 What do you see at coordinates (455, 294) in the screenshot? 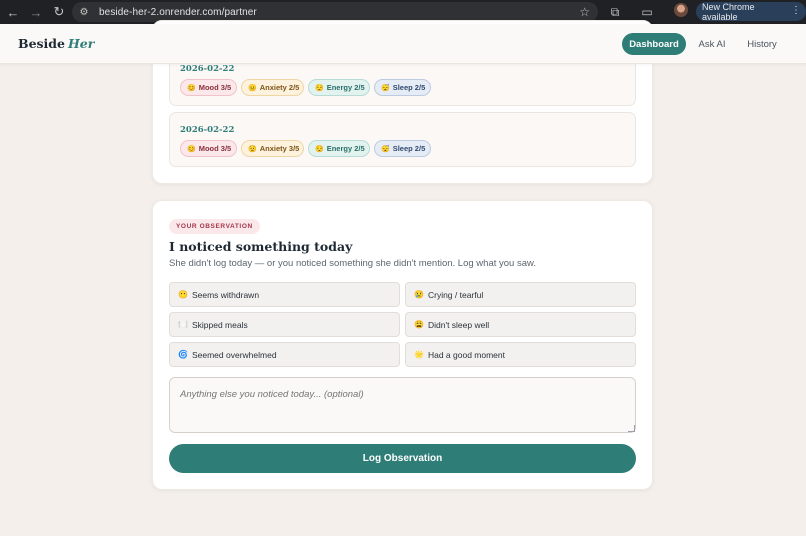
I see `option-label: Crying / tearful` at bounding box center [455, 294].